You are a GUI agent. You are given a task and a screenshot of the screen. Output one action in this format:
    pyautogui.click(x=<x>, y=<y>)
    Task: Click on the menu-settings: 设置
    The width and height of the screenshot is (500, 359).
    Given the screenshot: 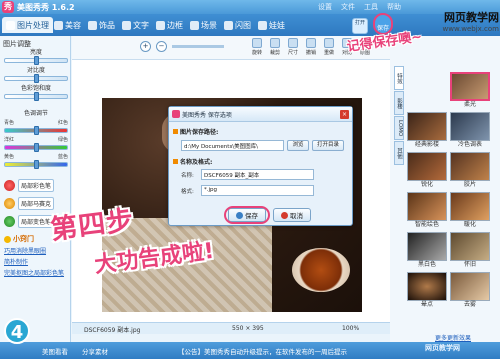 What is the action you would take?
    pyautogui.click(x=325, y=7)
    